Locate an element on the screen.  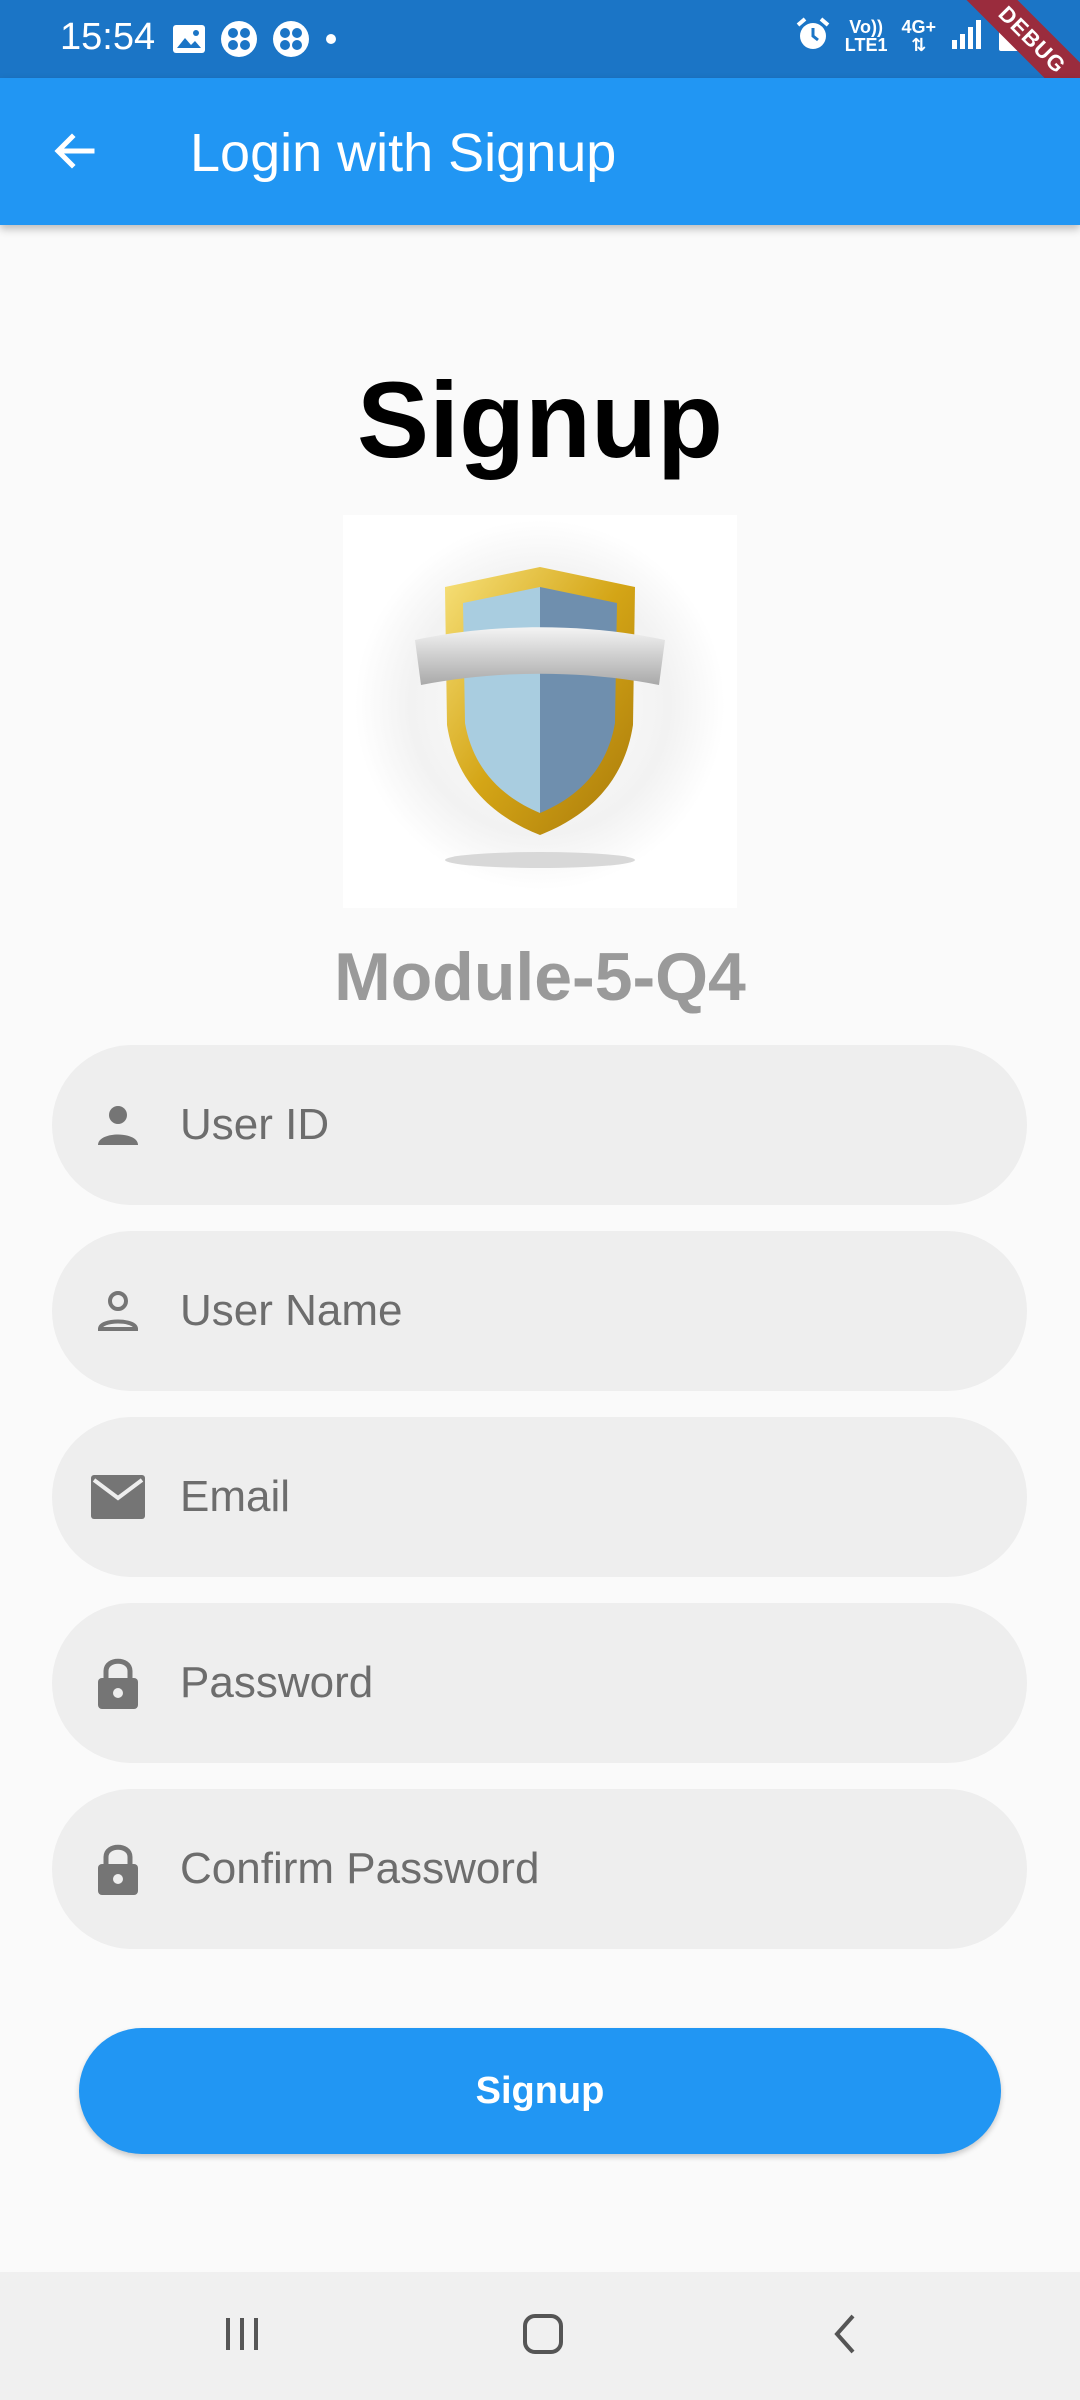
app-bar: Login with Signup is located at coordinates (540, 151).